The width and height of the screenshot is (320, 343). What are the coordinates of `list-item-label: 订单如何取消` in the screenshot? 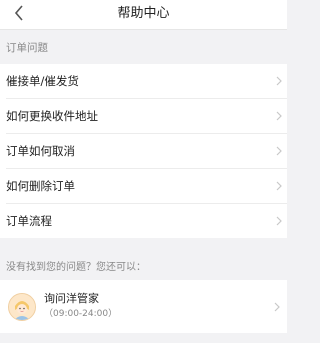 It's located at (40, 151).